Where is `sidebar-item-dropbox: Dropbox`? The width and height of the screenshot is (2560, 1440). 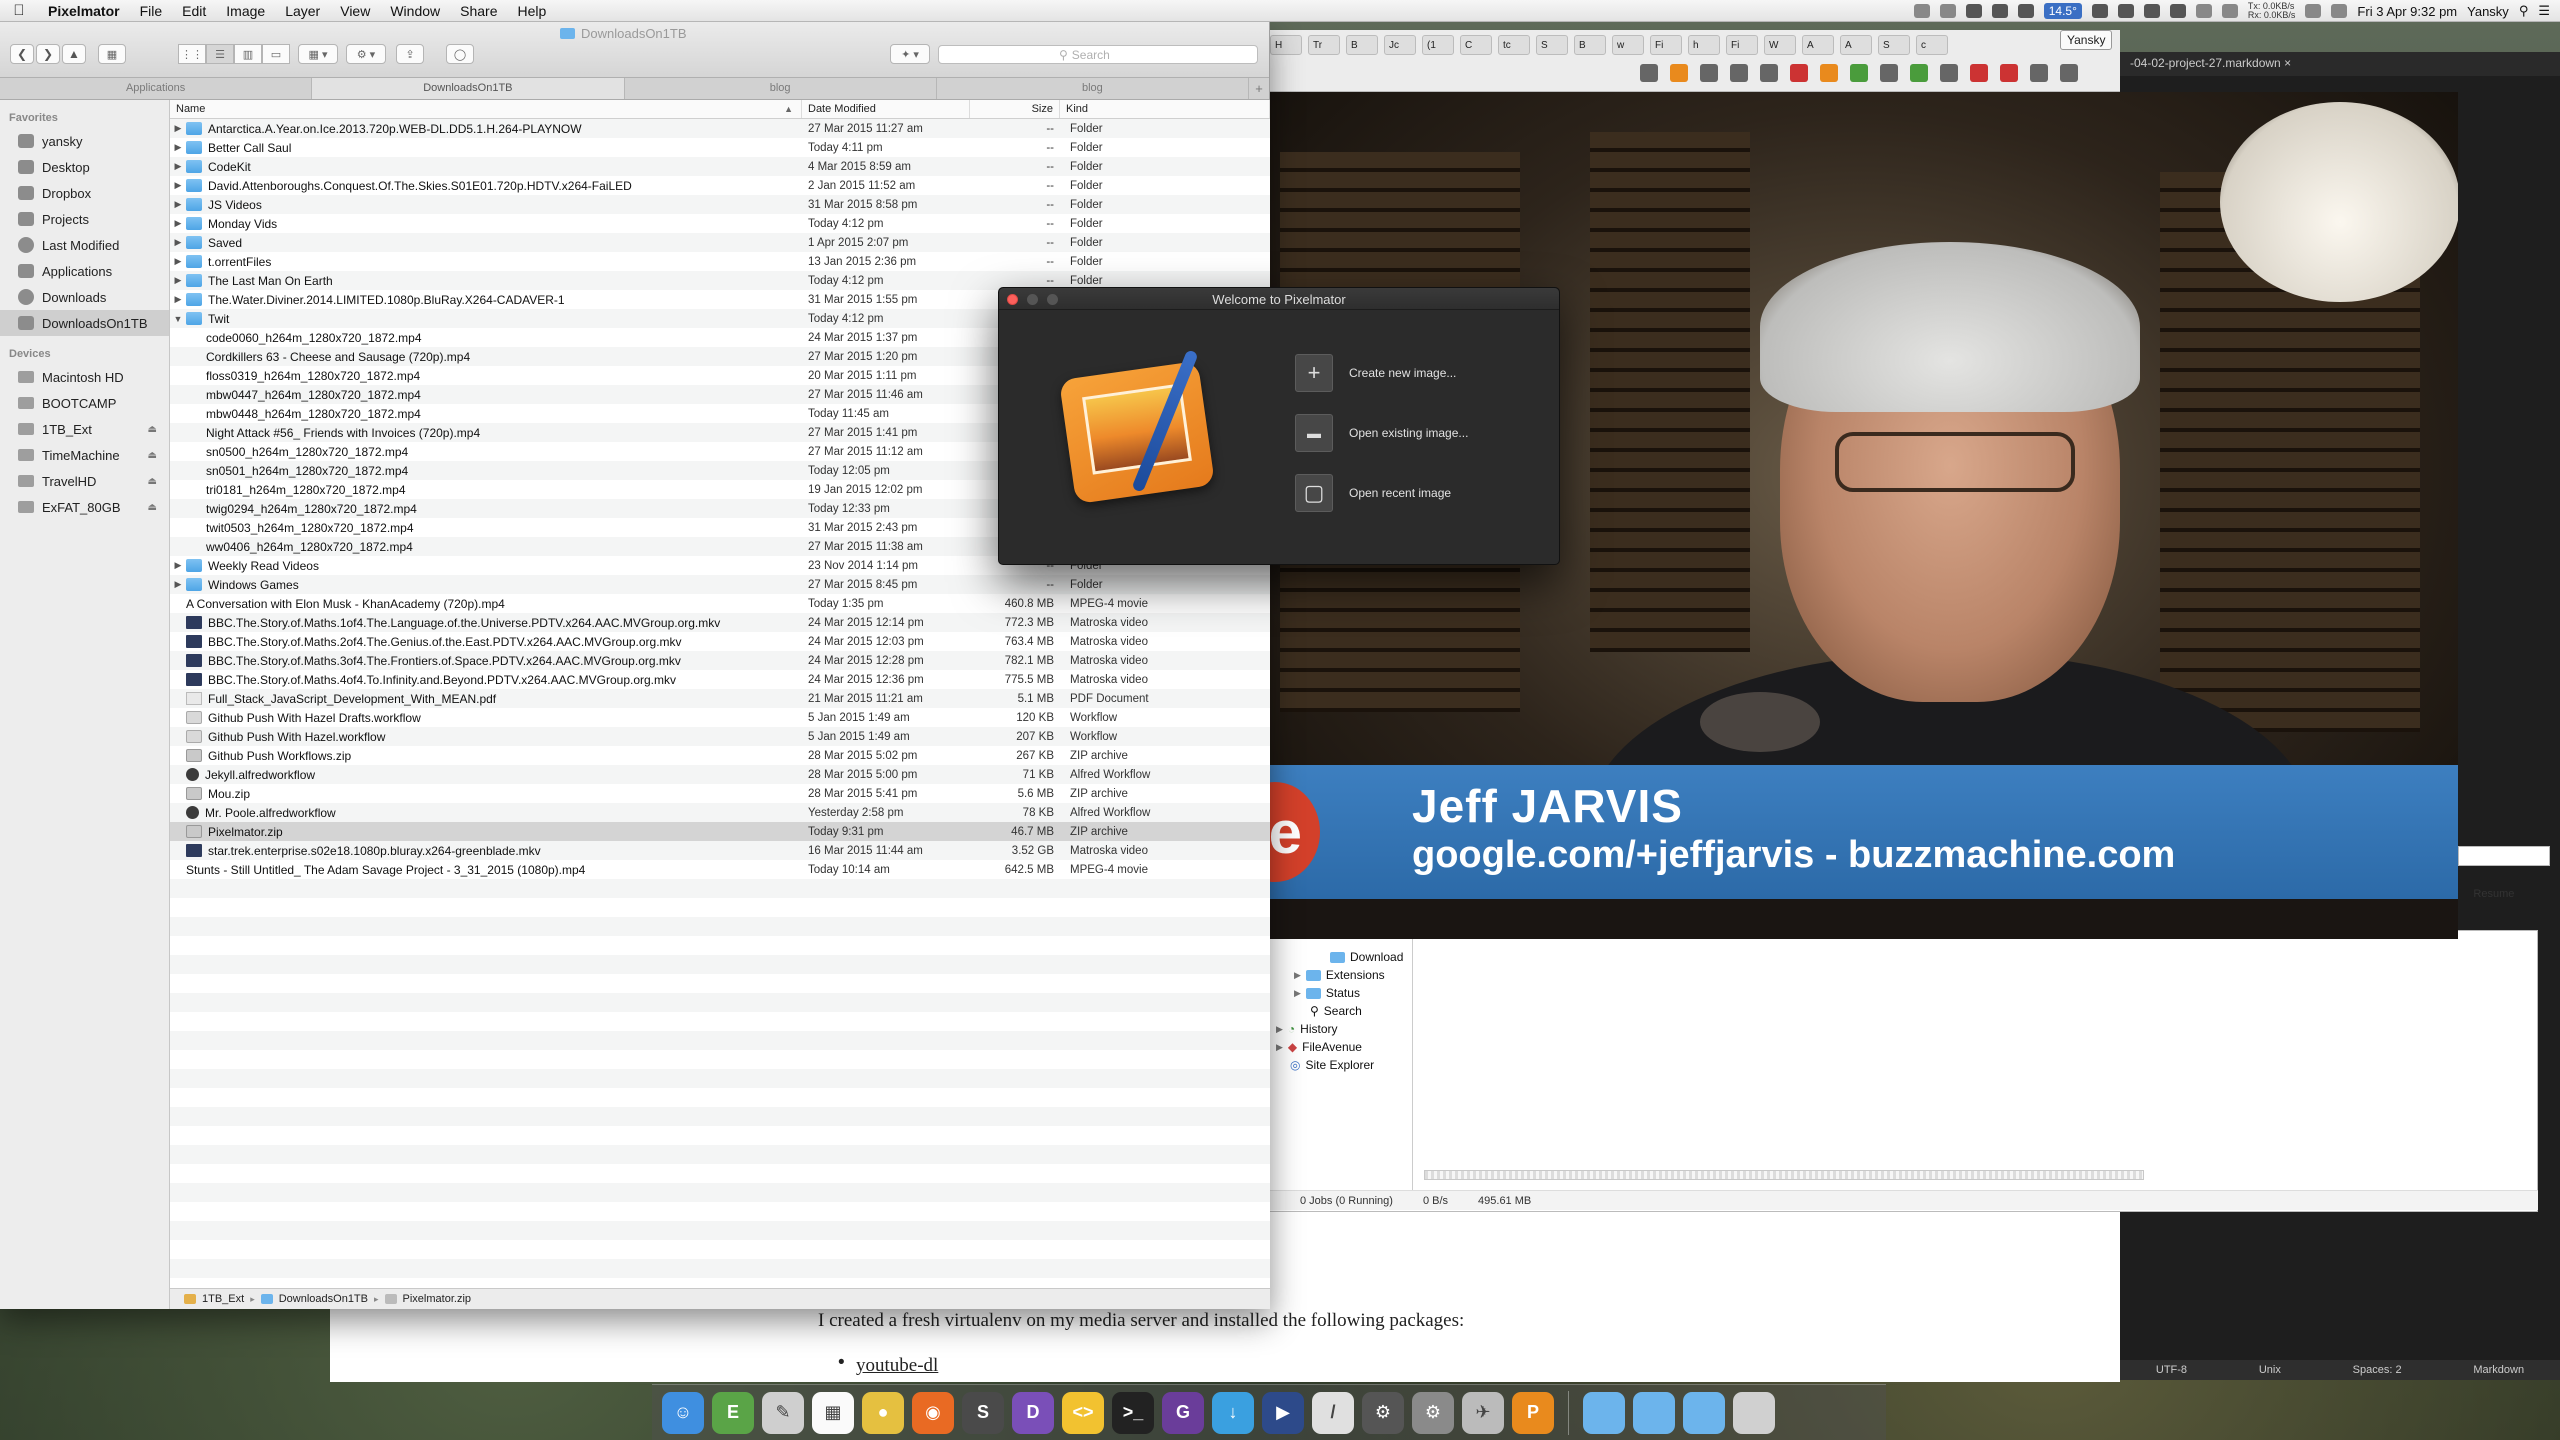 sidebar-item-dropbox: Dropbox is located at coordinates (84, 193).